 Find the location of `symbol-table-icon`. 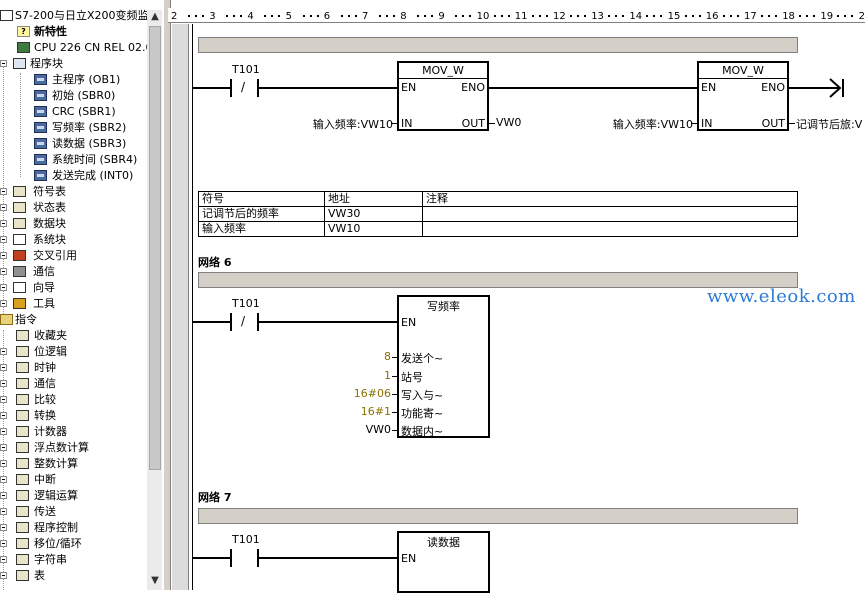

symbol-table-icon is located at coordinates (19, 191).